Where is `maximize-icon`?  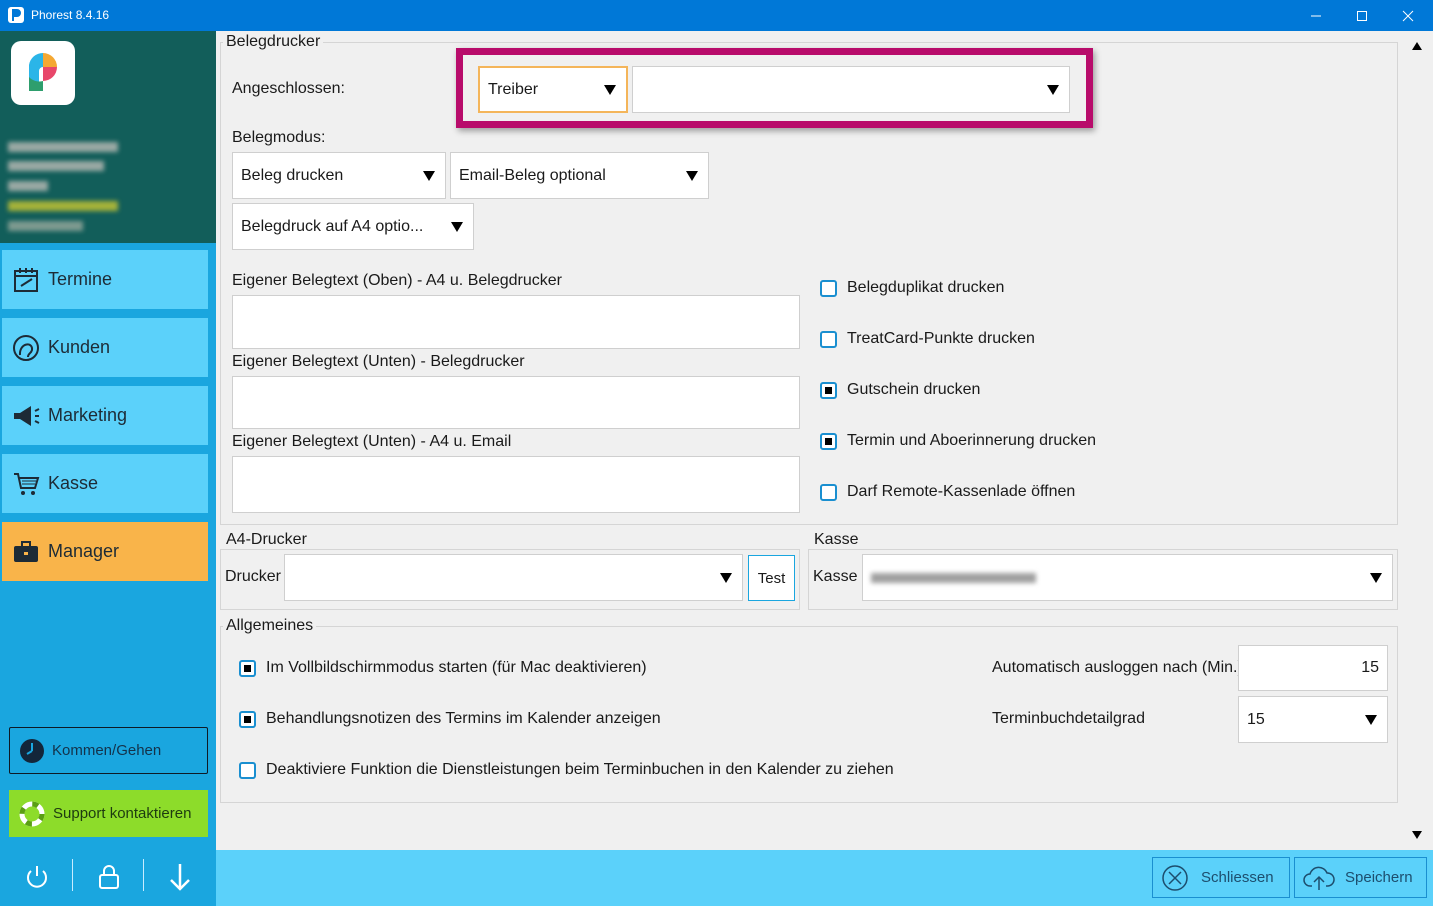
maximize-icon is located at coordinates (1362, 15).